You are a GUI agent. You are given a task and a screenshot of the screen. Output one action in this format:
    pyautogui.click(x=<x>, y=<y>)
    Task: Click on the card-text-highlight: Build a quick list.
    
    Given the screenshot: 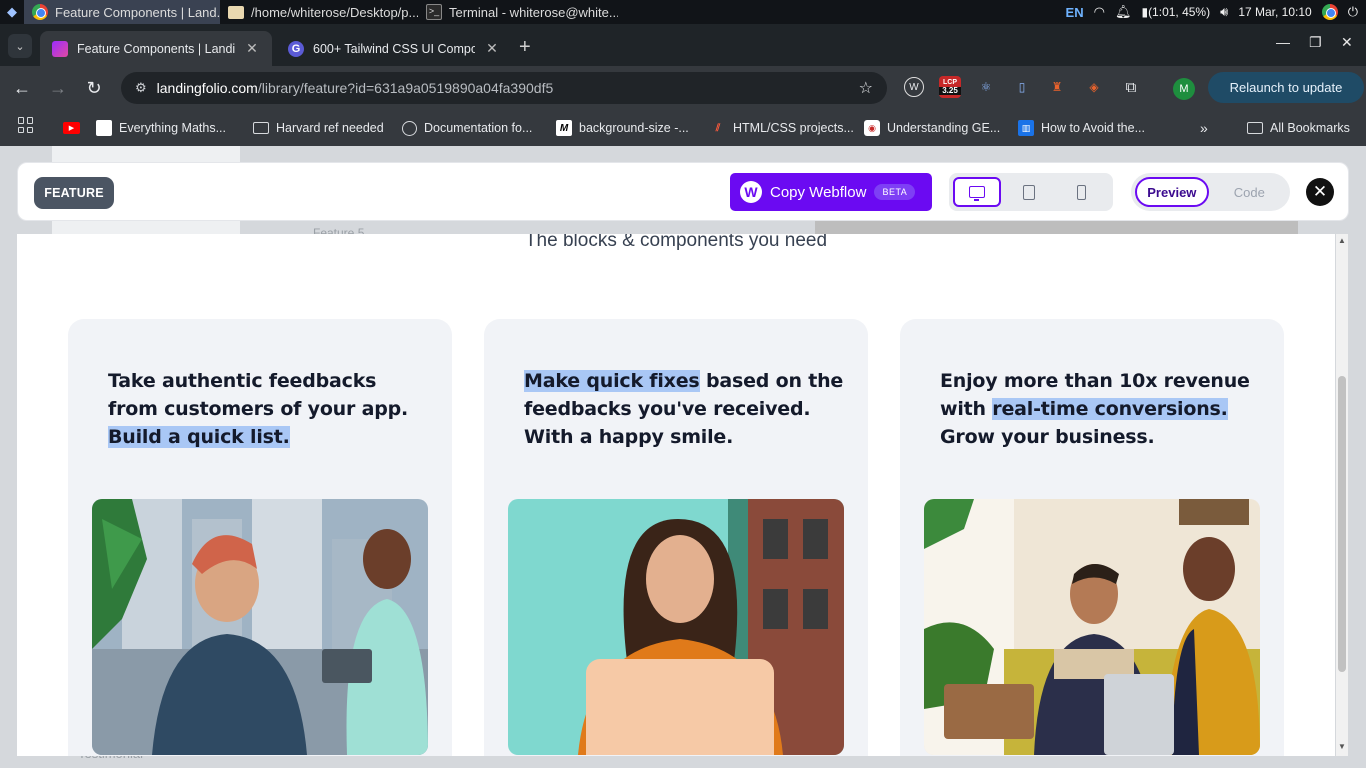 What is the action you would take?
    pyautogui.click(x=199, y=437)
    